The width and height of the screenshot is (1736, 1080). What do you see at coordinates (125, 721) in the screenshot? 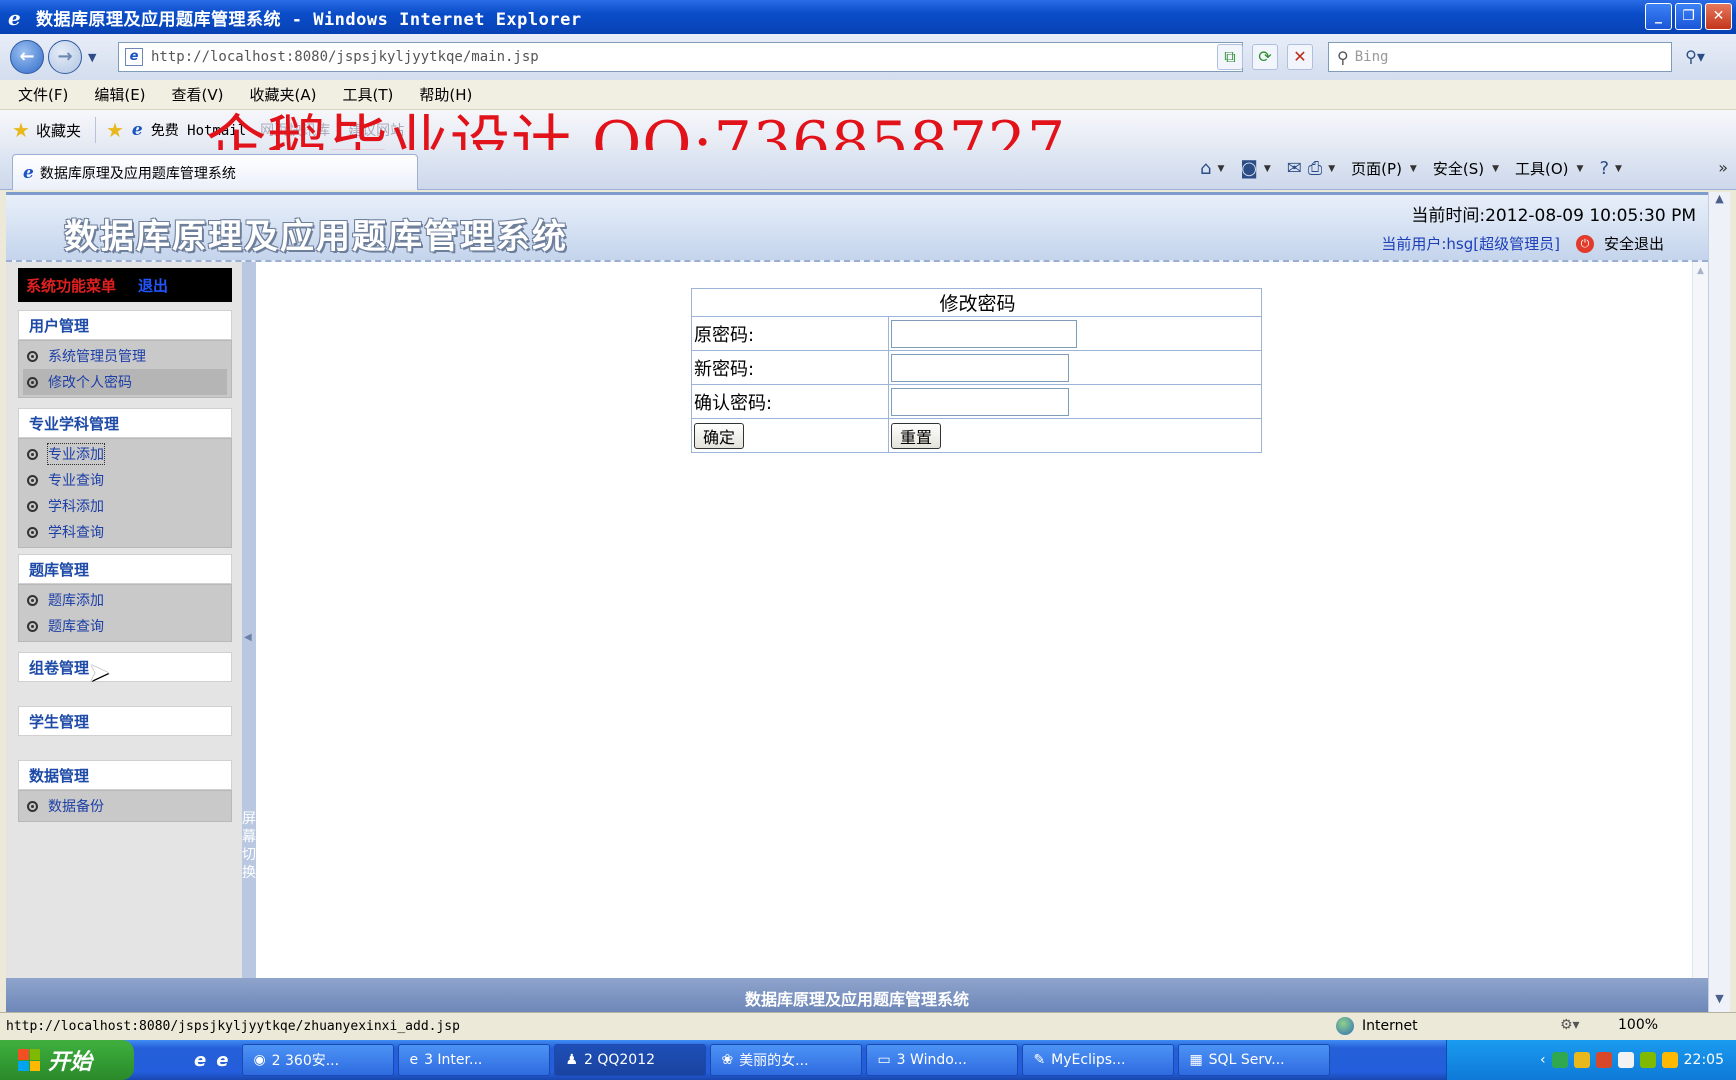
I see `group-title: 学生管理` at bounding box center [125, 721].